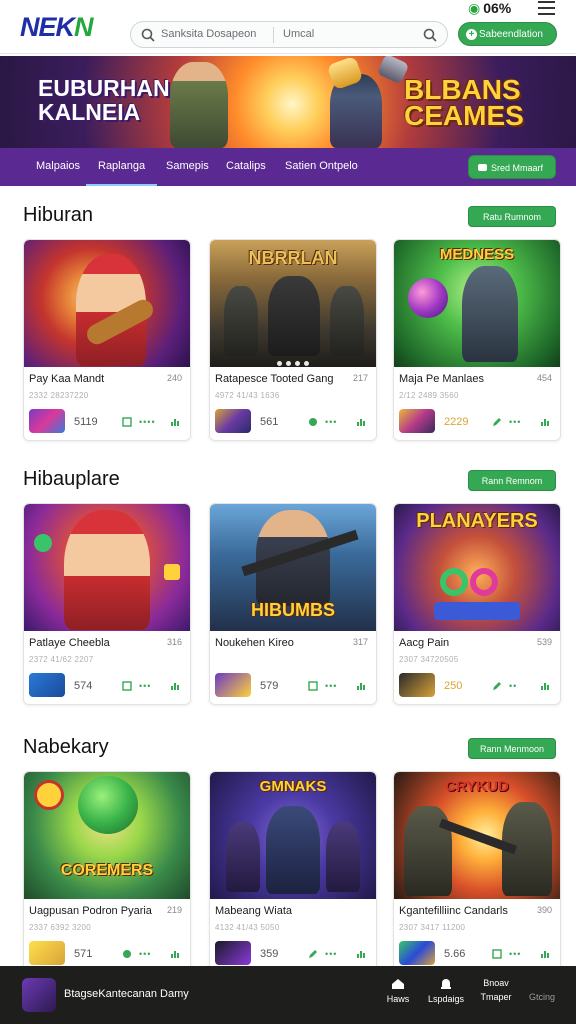 Image resolution: width=576 pixels, height=1024 pixels. What do you see at coordinates (121, 173) in the screenshot?
I see `nav-tab-2: Raplanga` at bounding box center [121, 173].